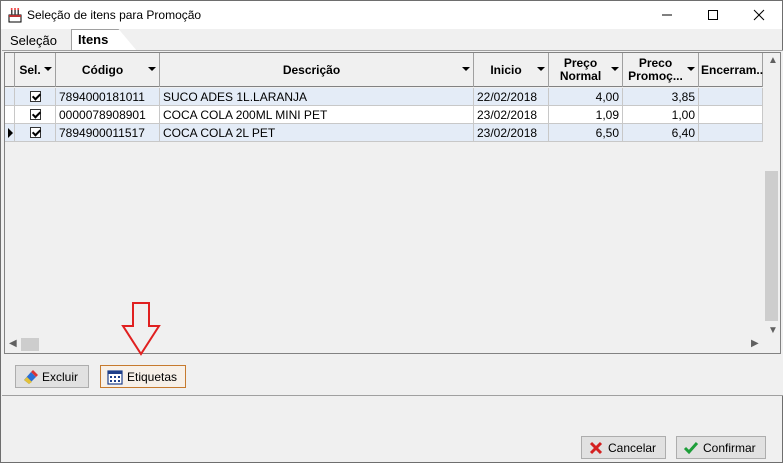  What do you see at coordinates (317, 133) in the screenshot?
I see `descricao-cell: COCA COLA 2L PET` at bounding box center [317, 133].